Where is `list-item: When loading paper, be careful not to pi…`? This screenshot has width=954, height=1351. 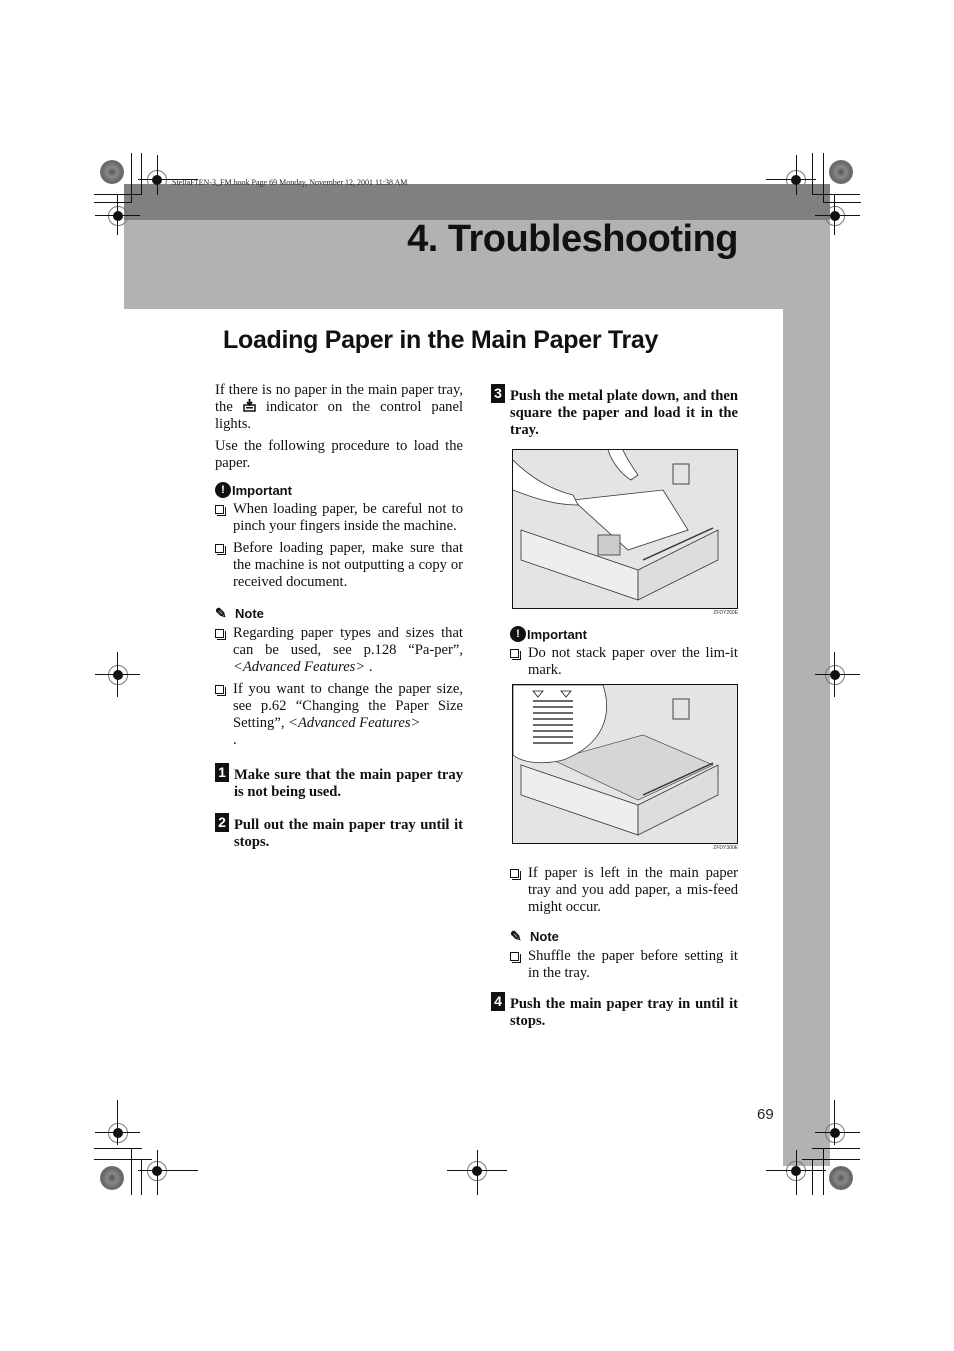
list-item: When loading paper, be careful not to pi… is located at coordinates (339, 518).